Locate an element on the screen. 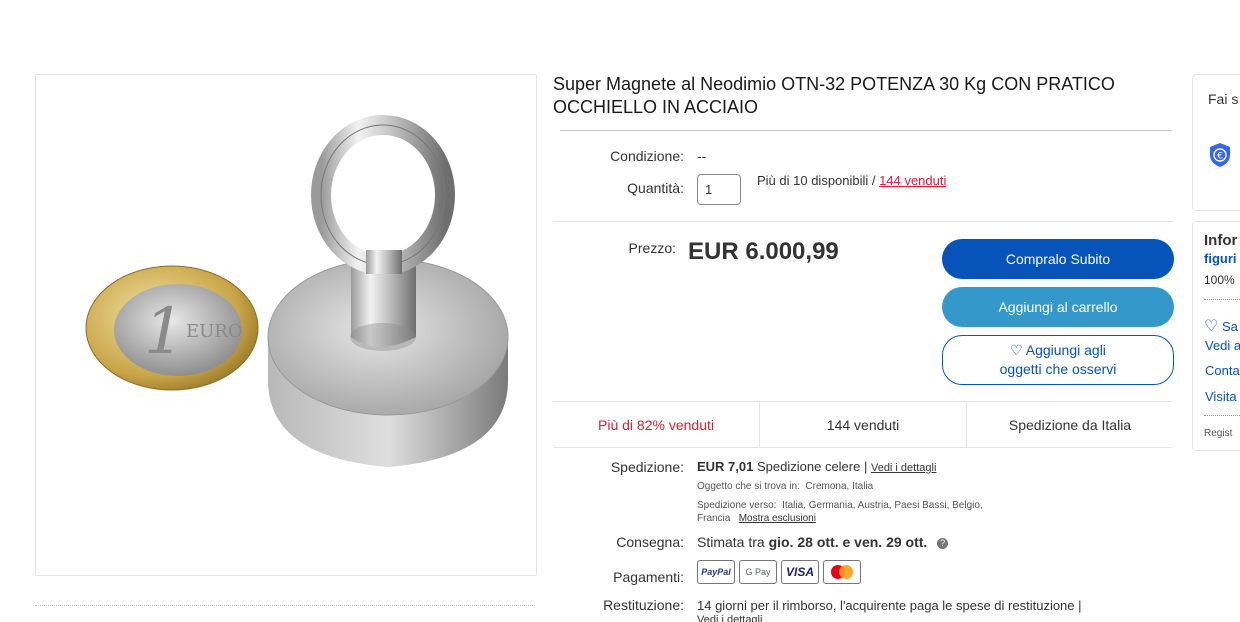 Image resolution: width=1240 pixels, height=622 pixels. mastercard-logo is located at coordinates (842, 572).